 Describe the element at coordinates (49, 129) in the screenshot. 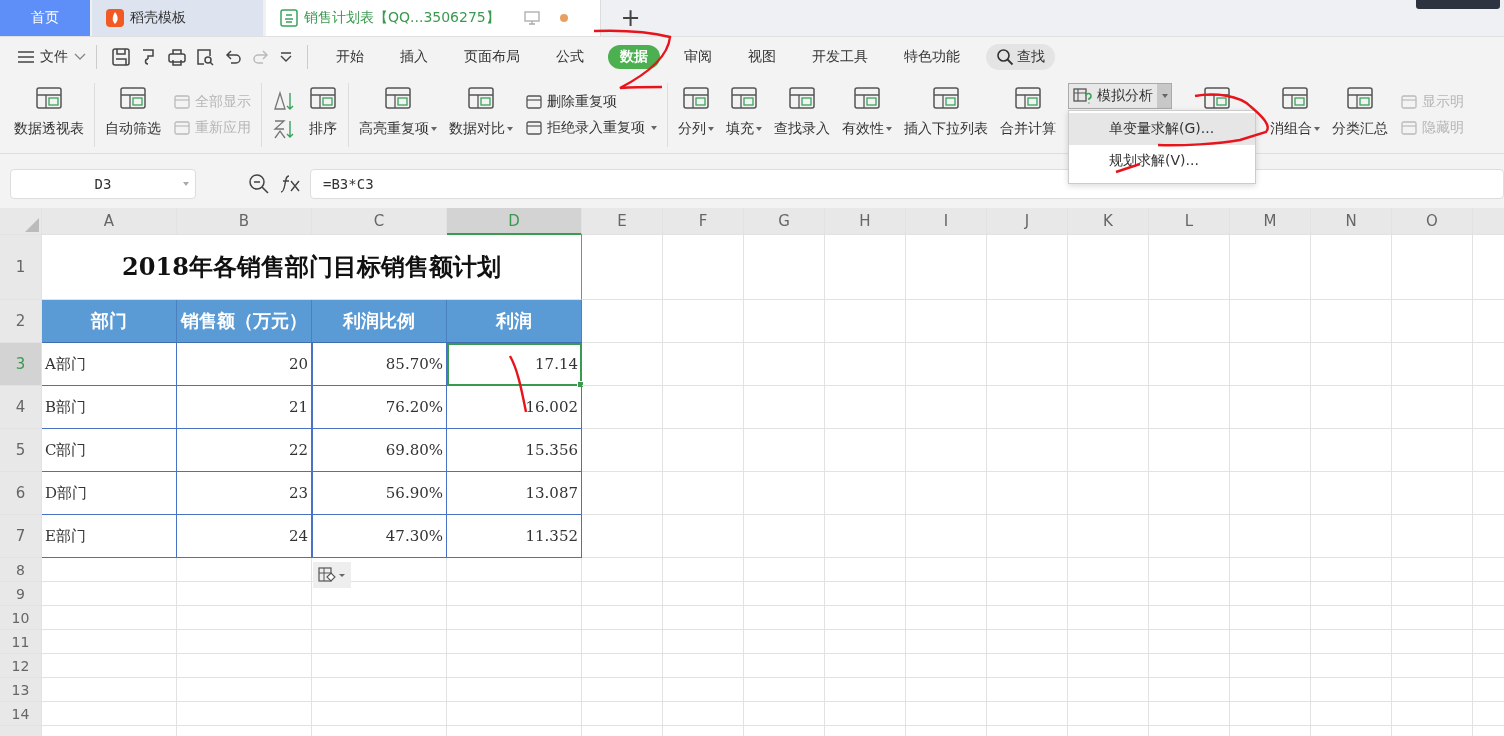

I see `ribbon-button: 数据透视表` at that location.